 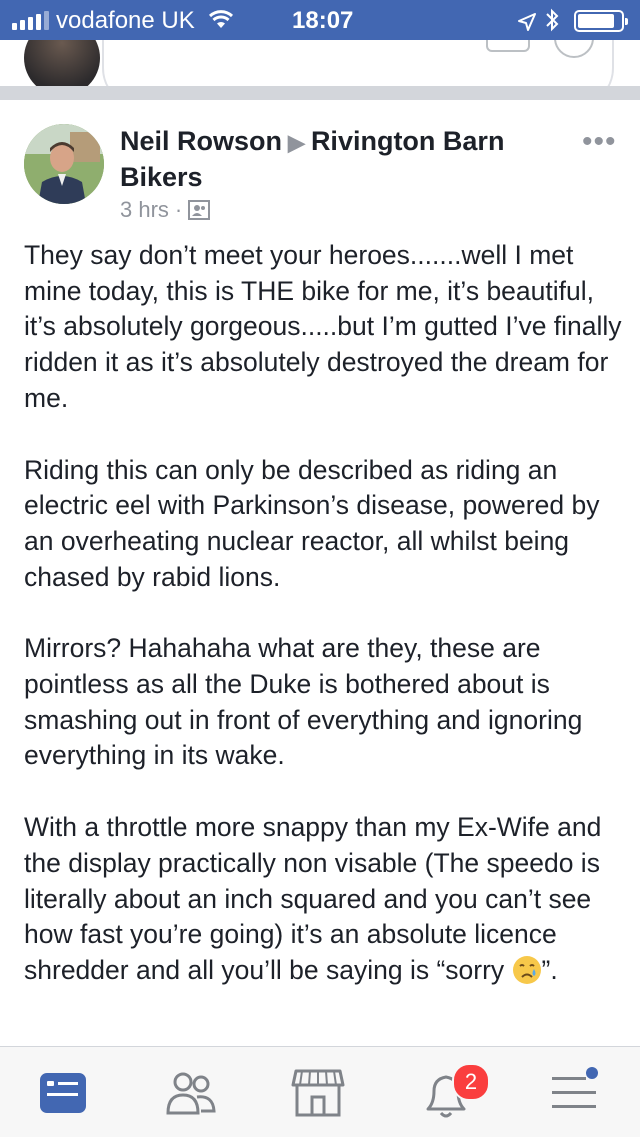 What do you see at coordinates (601, 21) in the screenshot?
I see `battery-icon` at bounding box center [601, 21].